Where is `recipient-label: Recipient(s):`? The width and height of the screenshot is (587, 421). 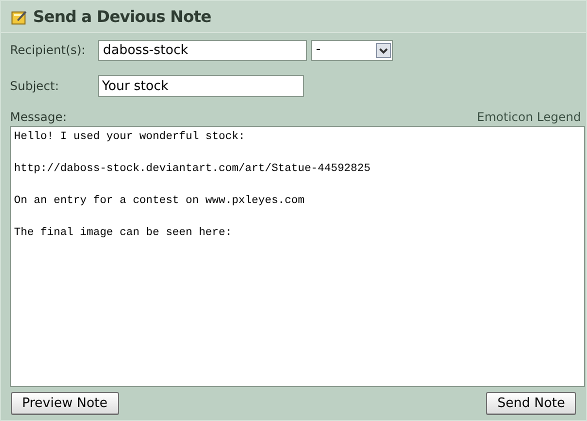 recipient-label: Recipient(s): is located at coordinates (48, 50).